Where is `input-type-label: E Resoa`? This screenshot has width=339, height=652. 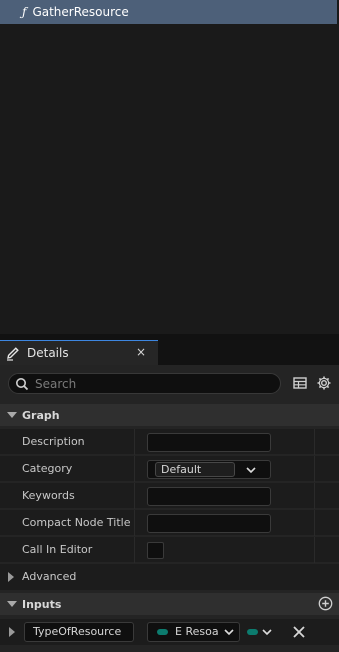
input-type-label: E Resoa is located at coordinates (197, 631).